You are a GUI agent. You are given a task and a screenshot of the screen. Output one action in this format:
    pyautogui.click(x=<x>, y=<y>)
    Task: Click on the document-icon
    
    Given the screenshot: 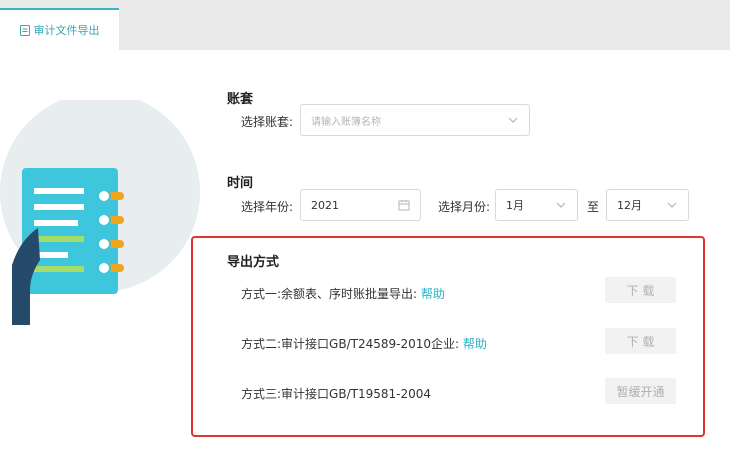 What is the action you would take?
    pyautogui.click(x=24, y=30)
    